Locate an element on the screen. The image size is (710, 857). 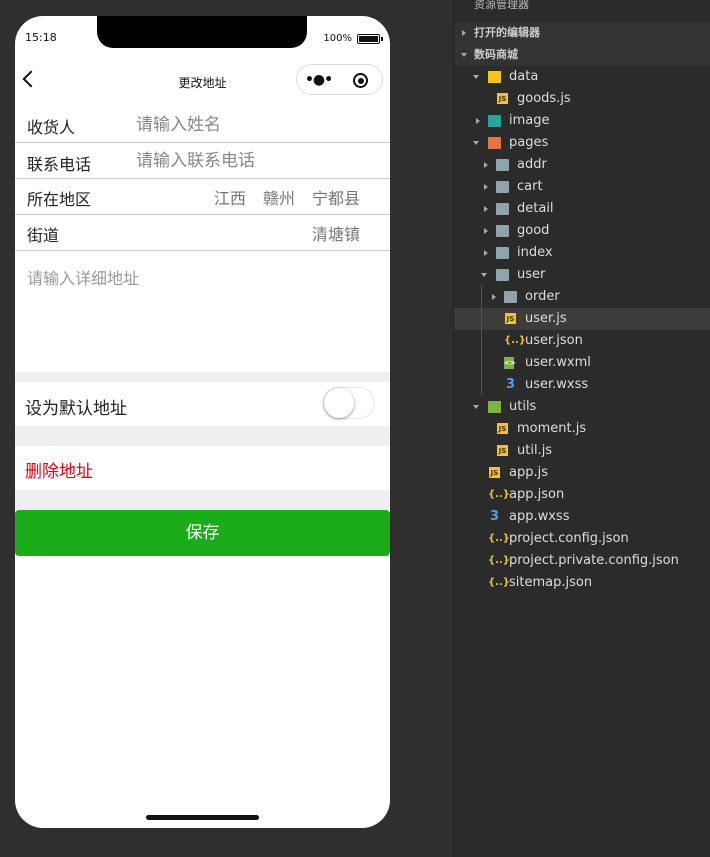
phone-input: 请输入联系电话 is located at coordinates (195, 158).